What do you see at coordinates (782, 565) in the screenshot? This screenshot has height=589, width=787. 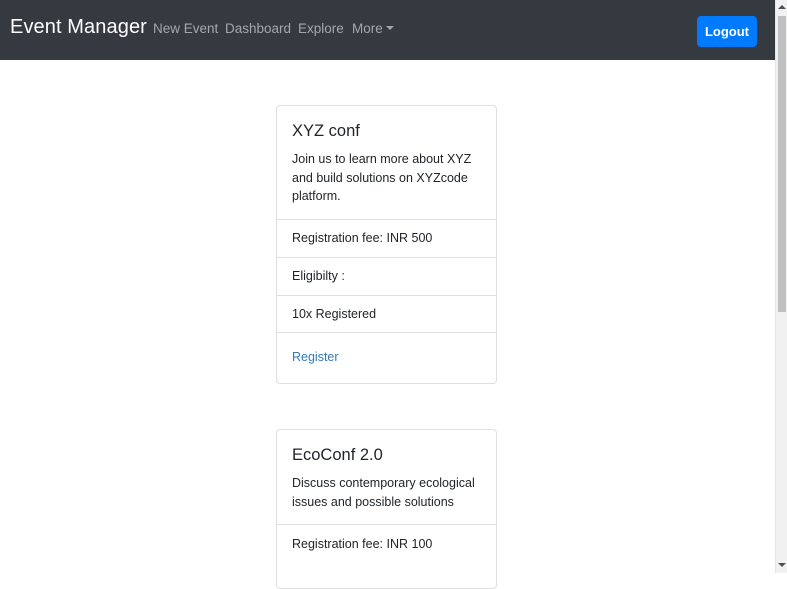 I see `scroll-down-arrow-icon` at bounding box center [782, 565].